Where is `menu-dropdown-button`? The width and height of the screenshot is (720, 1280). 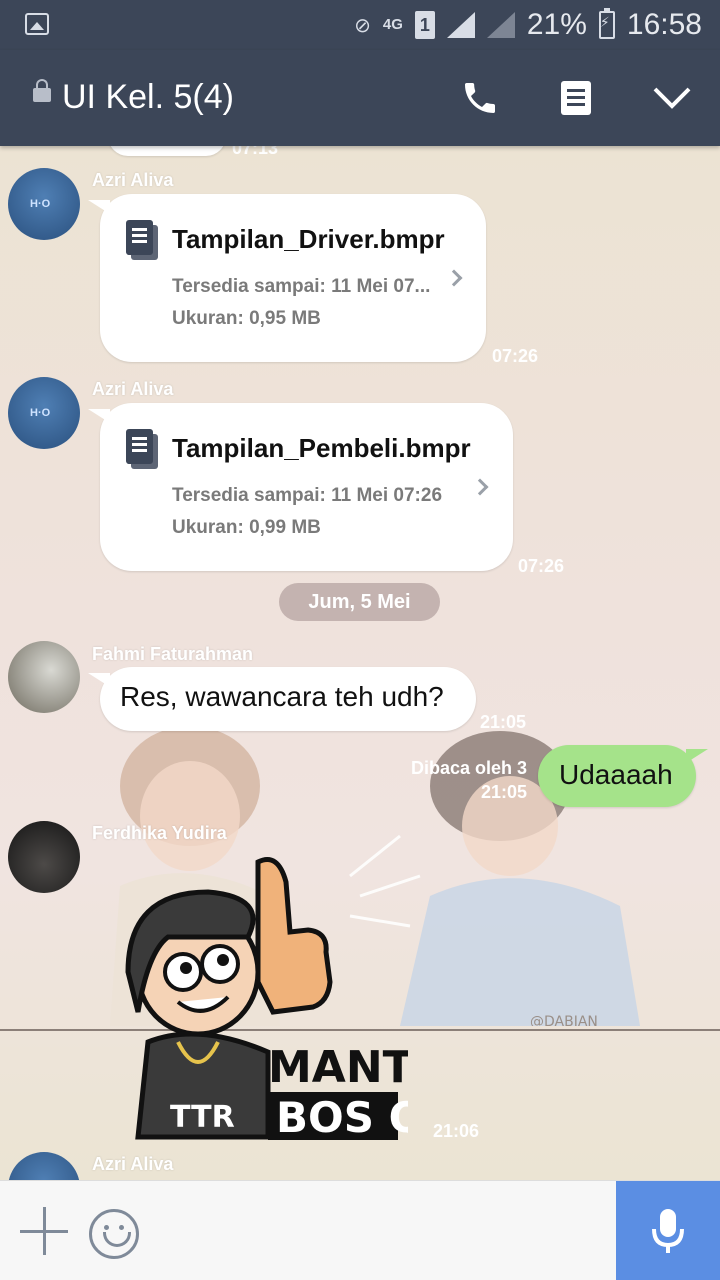 menu-dropdown-button is located at coordinates (672, 98).